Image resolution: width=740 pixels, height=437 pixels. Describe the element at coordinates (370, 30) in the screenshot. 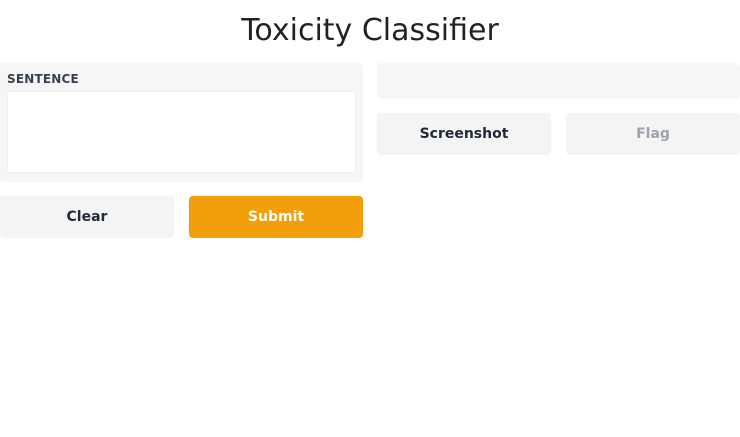

I see `page-title: Toxicity Classifier` at that location.